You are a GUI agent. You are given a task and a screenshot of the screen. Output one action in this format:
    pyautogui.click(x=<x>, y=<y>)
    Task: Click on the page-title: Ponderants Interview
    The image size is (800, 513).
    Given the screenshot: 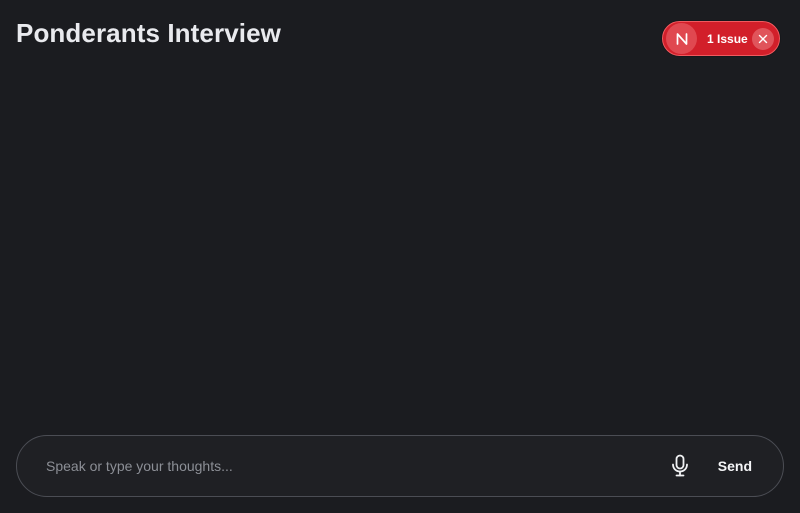 What is the action you would take?
    pyautogui.click(x=148, y=33)
    